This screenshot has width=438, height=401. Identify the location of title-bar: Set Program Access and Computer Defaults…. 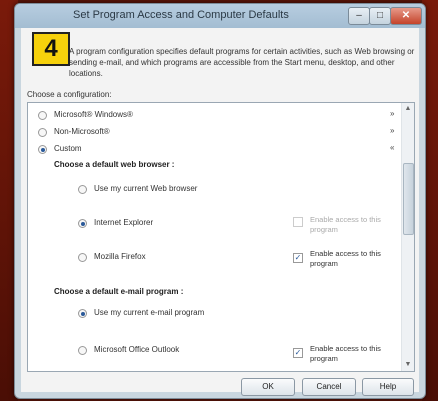
(220, 16).